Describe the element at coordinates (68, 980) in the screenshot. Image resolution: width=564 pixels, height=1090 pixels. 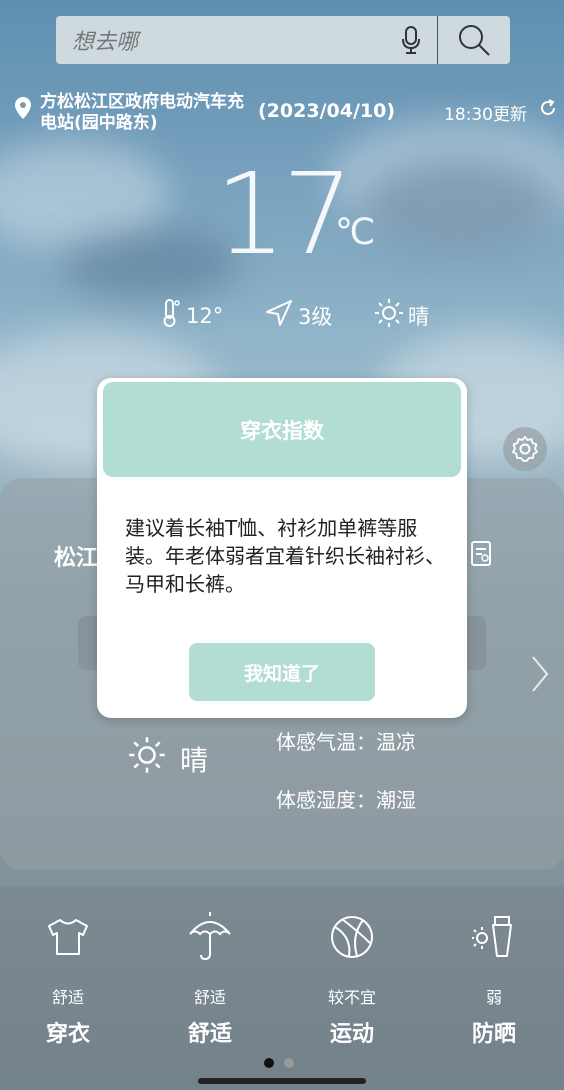
I see `index-item-clothing: 舒适 穿衣` at that location.